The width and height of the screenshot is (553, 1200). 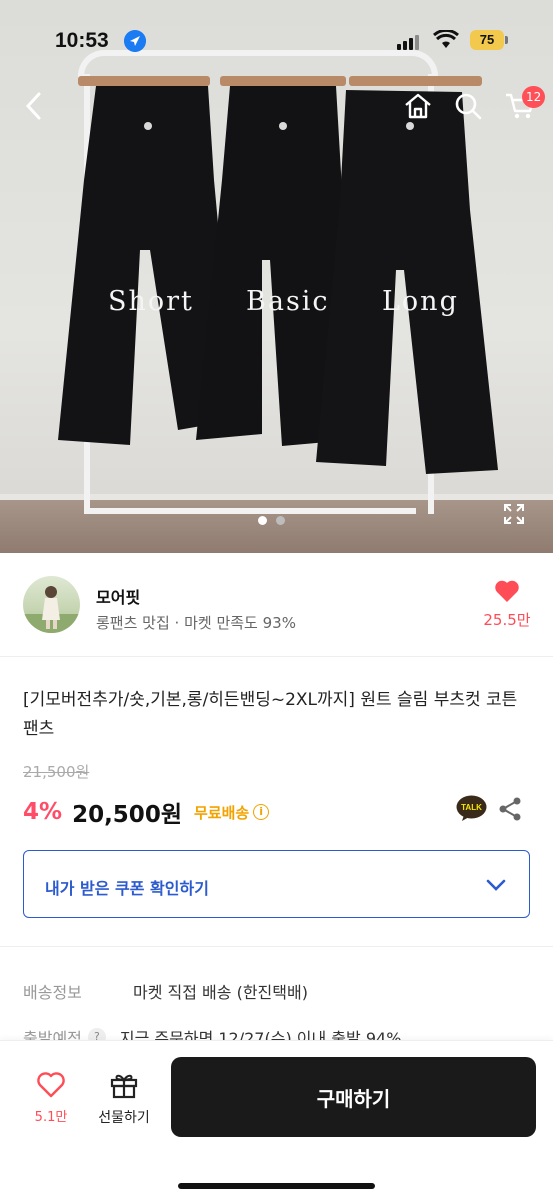 I want to click on wishlist-button: 5.1만, so click(x=51, y=1098).